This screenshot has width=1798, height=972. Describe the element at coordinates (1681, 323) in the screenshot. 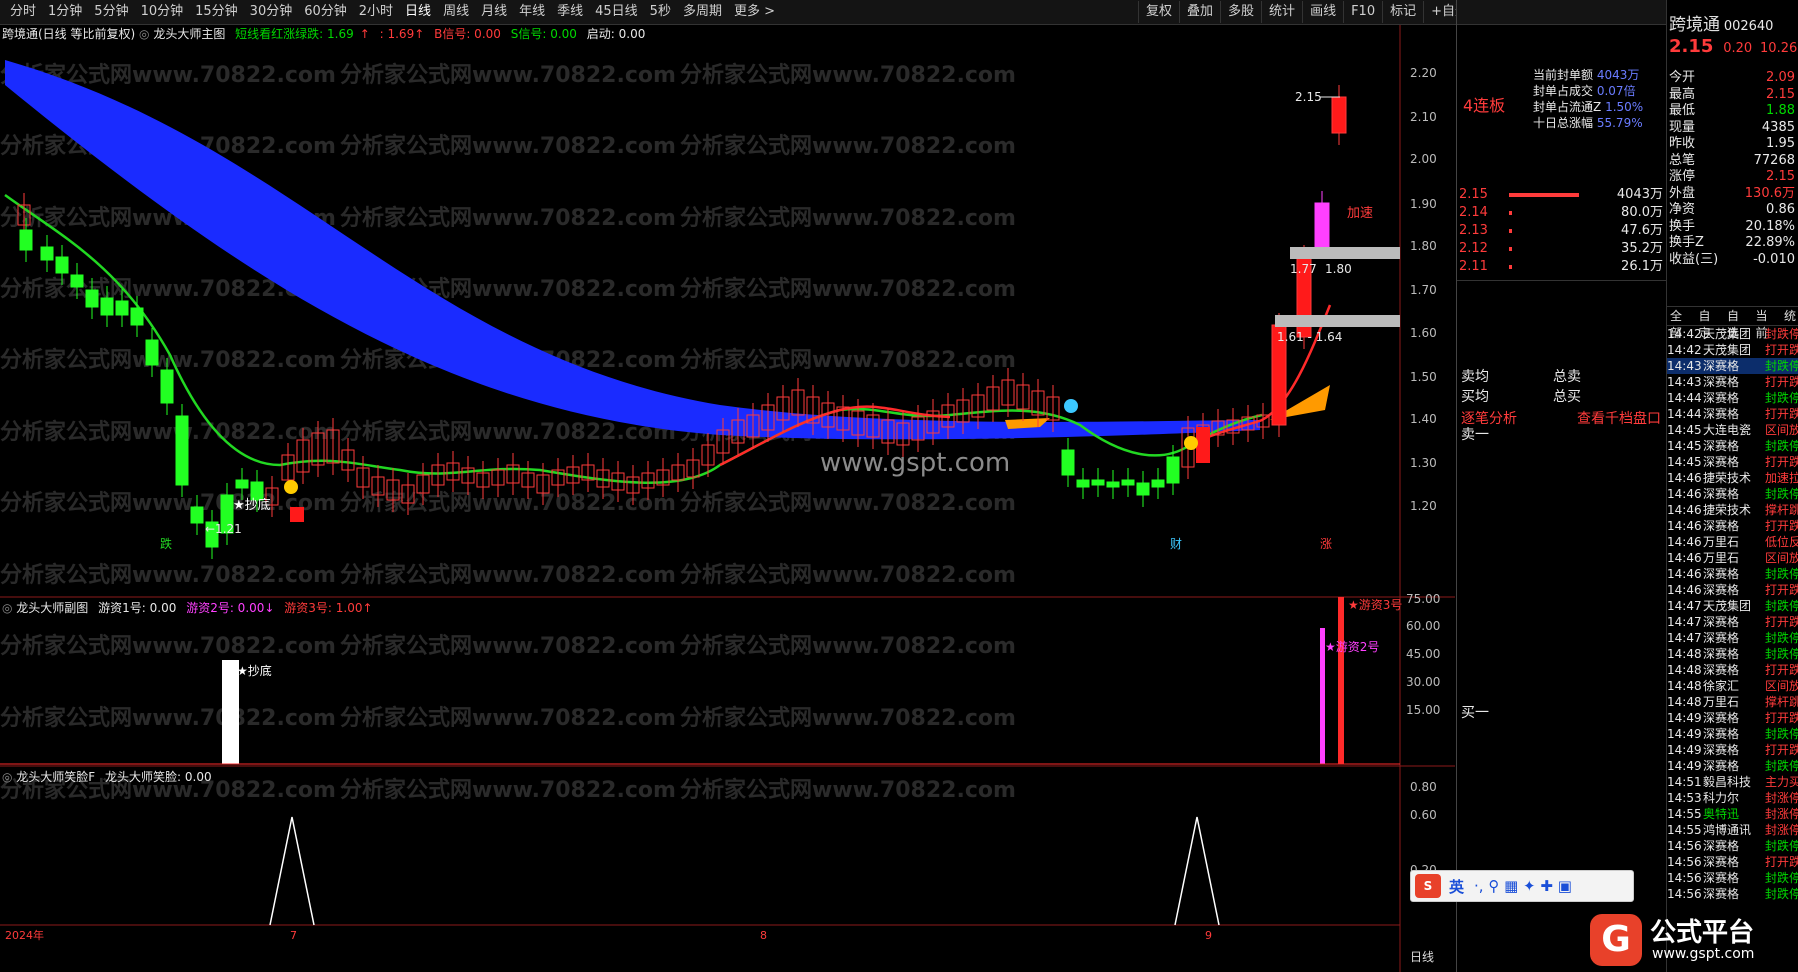

I see `tick-tab: 全部` at that location.